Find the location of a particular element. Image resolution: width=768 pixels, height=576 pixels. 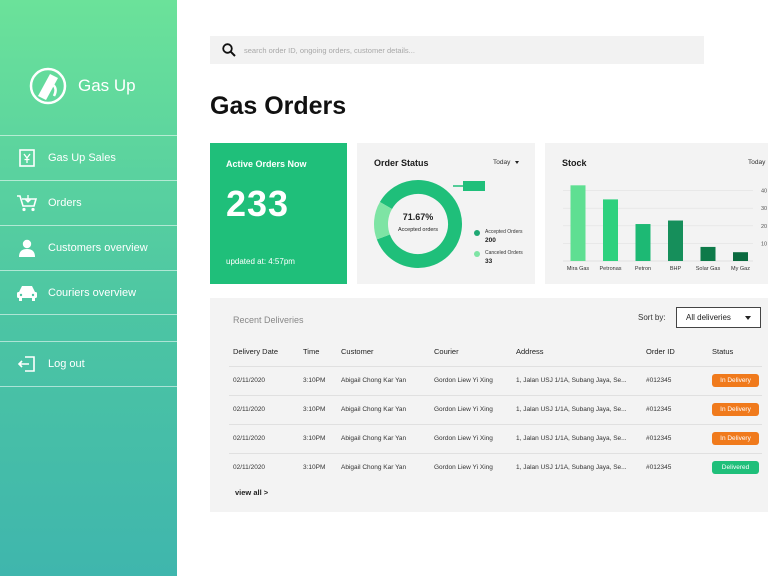

column-header: Customer is located at coordinates (357, 352).